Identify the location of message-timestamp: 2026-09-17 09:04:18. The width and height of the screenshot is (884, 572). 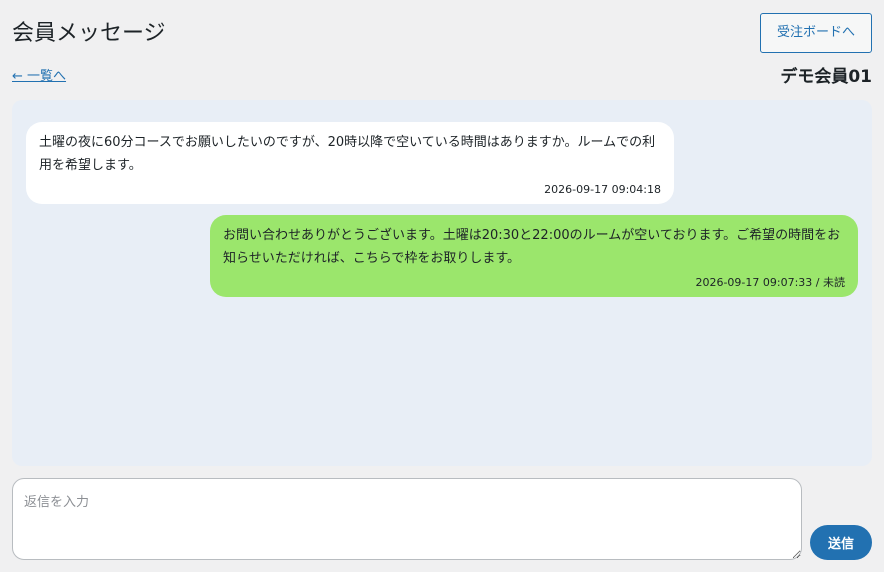
(602, 189).